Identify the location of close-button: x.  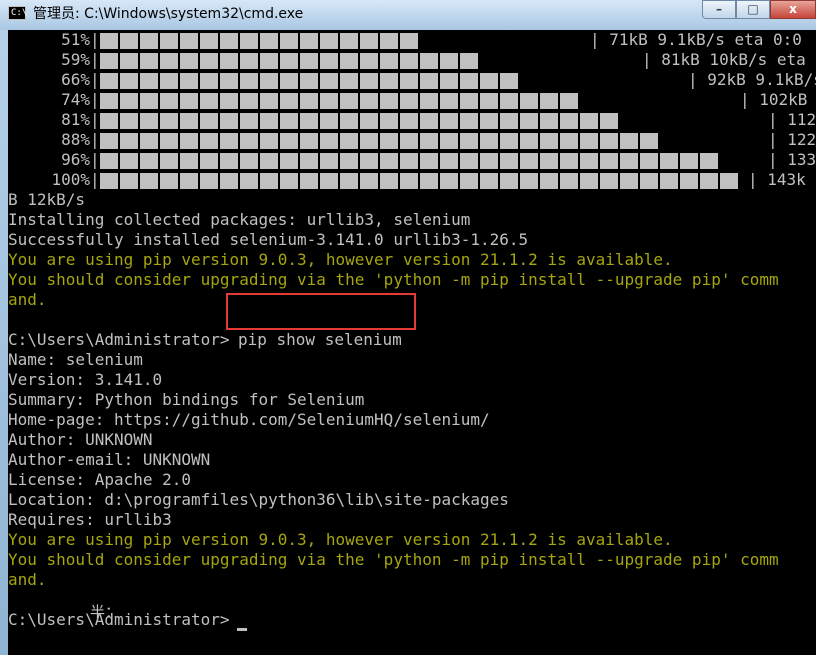
(793, 9).